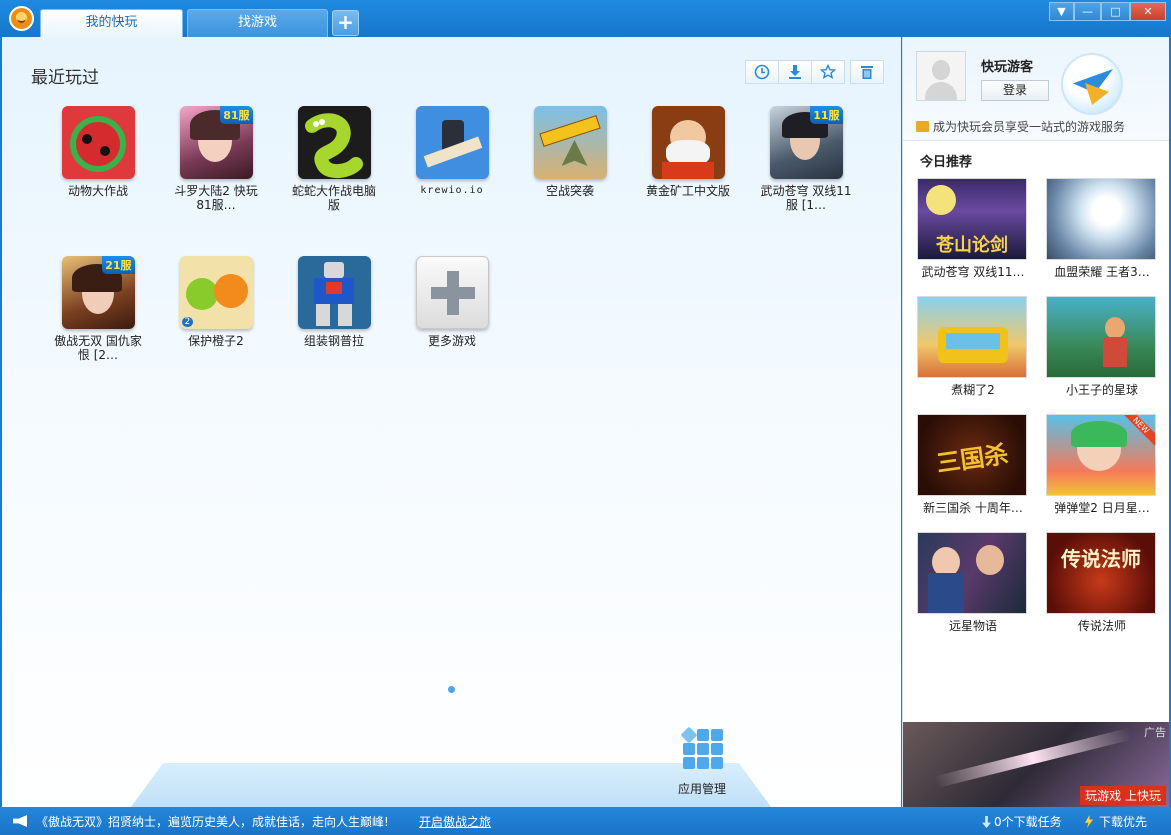 The width and height of the screenshot is (1171, 835). What do you see at coordinates (972, 245) in the screenshot?
I see `recommend-image-text: 苍山论剑` at bounding box center [972, 245].